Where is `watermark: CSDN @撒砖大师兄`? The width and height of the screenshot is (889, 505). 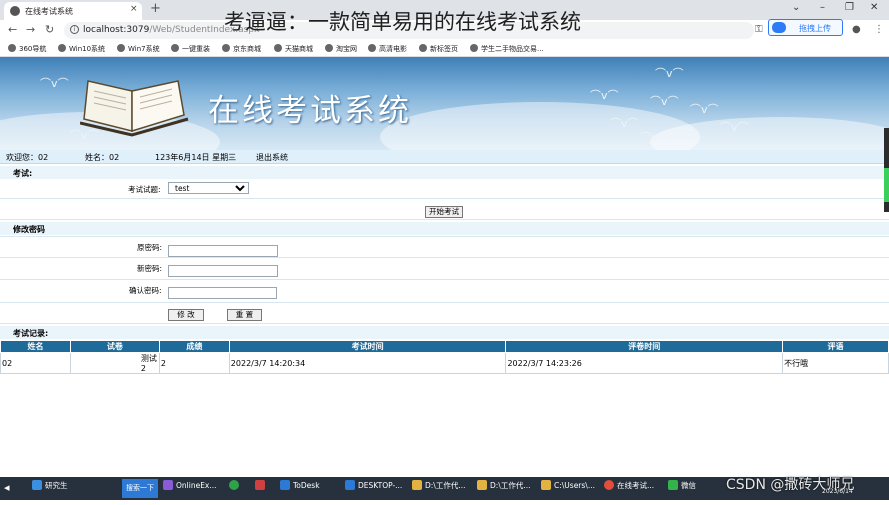
watermark: CSDN @撒砖大师兄 is located at coordinates (790, 485).